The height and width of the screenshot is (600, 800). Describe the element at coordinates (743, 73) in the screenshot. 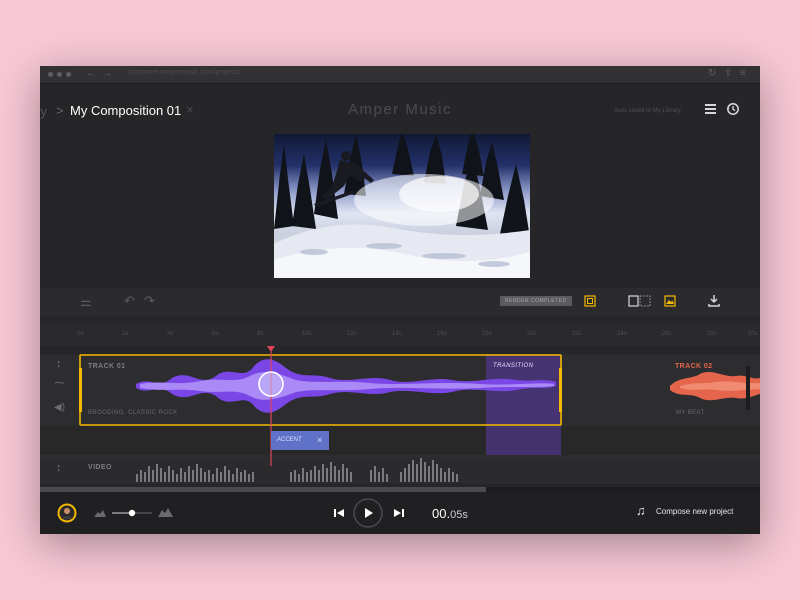

I see `browser-menu-icon: ≡` at that location.